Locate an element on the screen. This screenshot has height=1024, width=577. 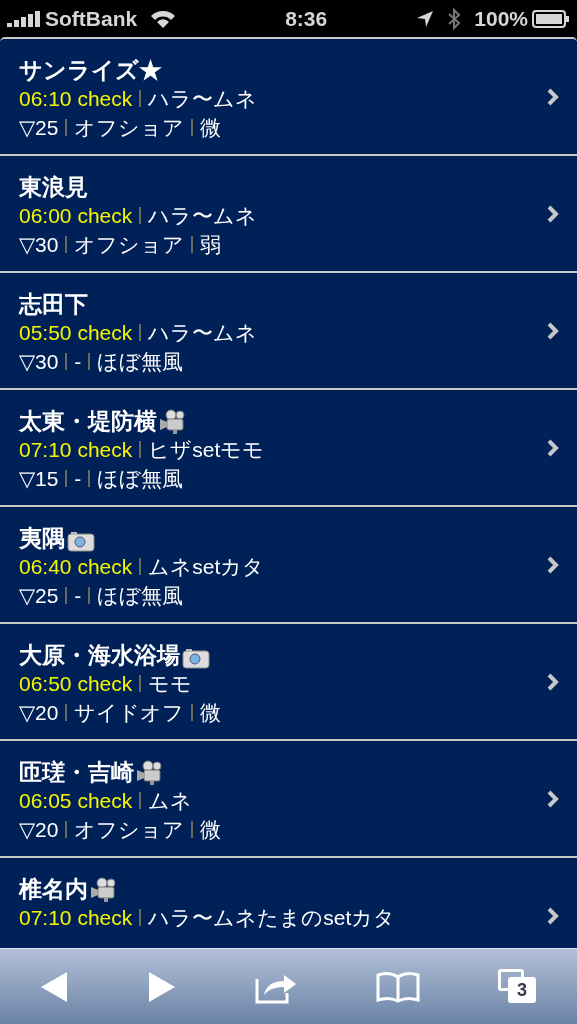
check-time: 06:50 check is located at coordinates (76, 683).